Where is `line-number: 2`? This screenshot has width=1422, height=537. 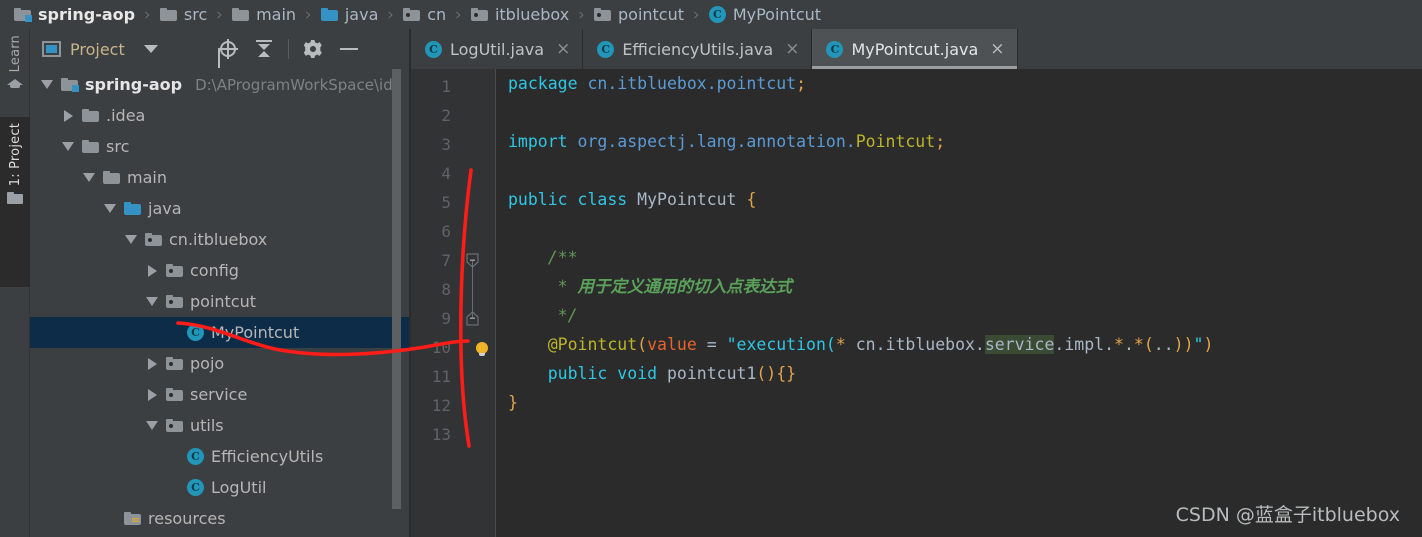
line-number: 2 is located at coordinates (446, 115).